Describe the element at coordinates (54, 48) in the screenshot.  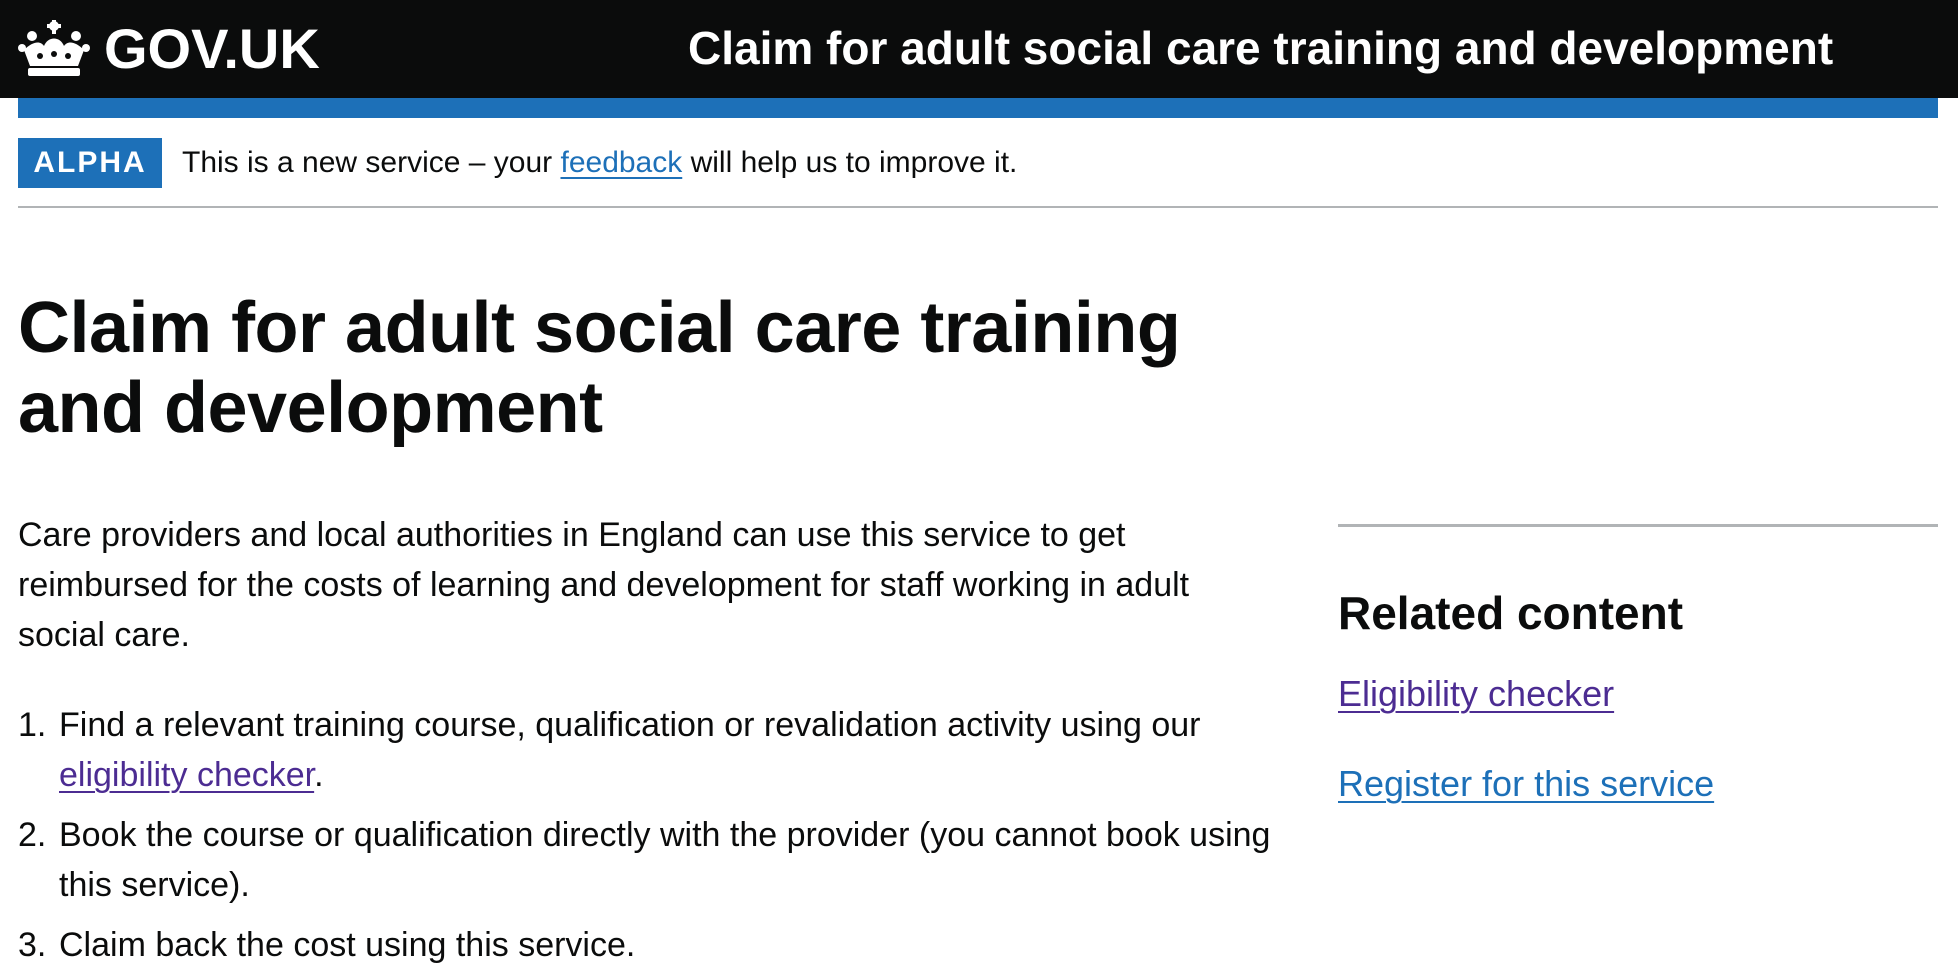
I see `crown-icon` at that location.